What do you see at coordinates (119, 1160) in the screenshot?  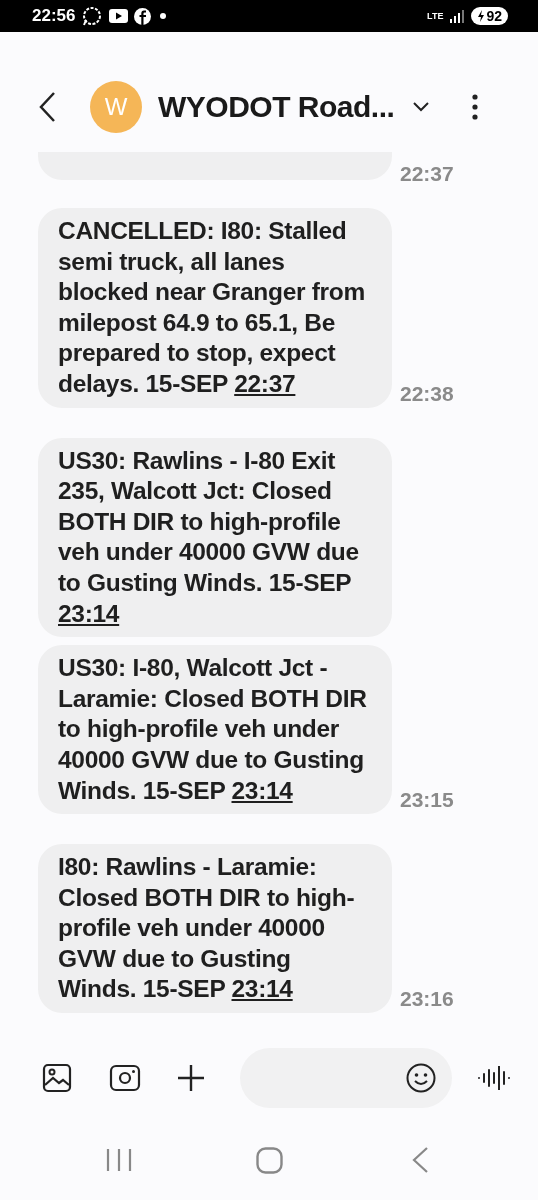 I see `recent-apps-icon` at bounding box center [119, 1160].